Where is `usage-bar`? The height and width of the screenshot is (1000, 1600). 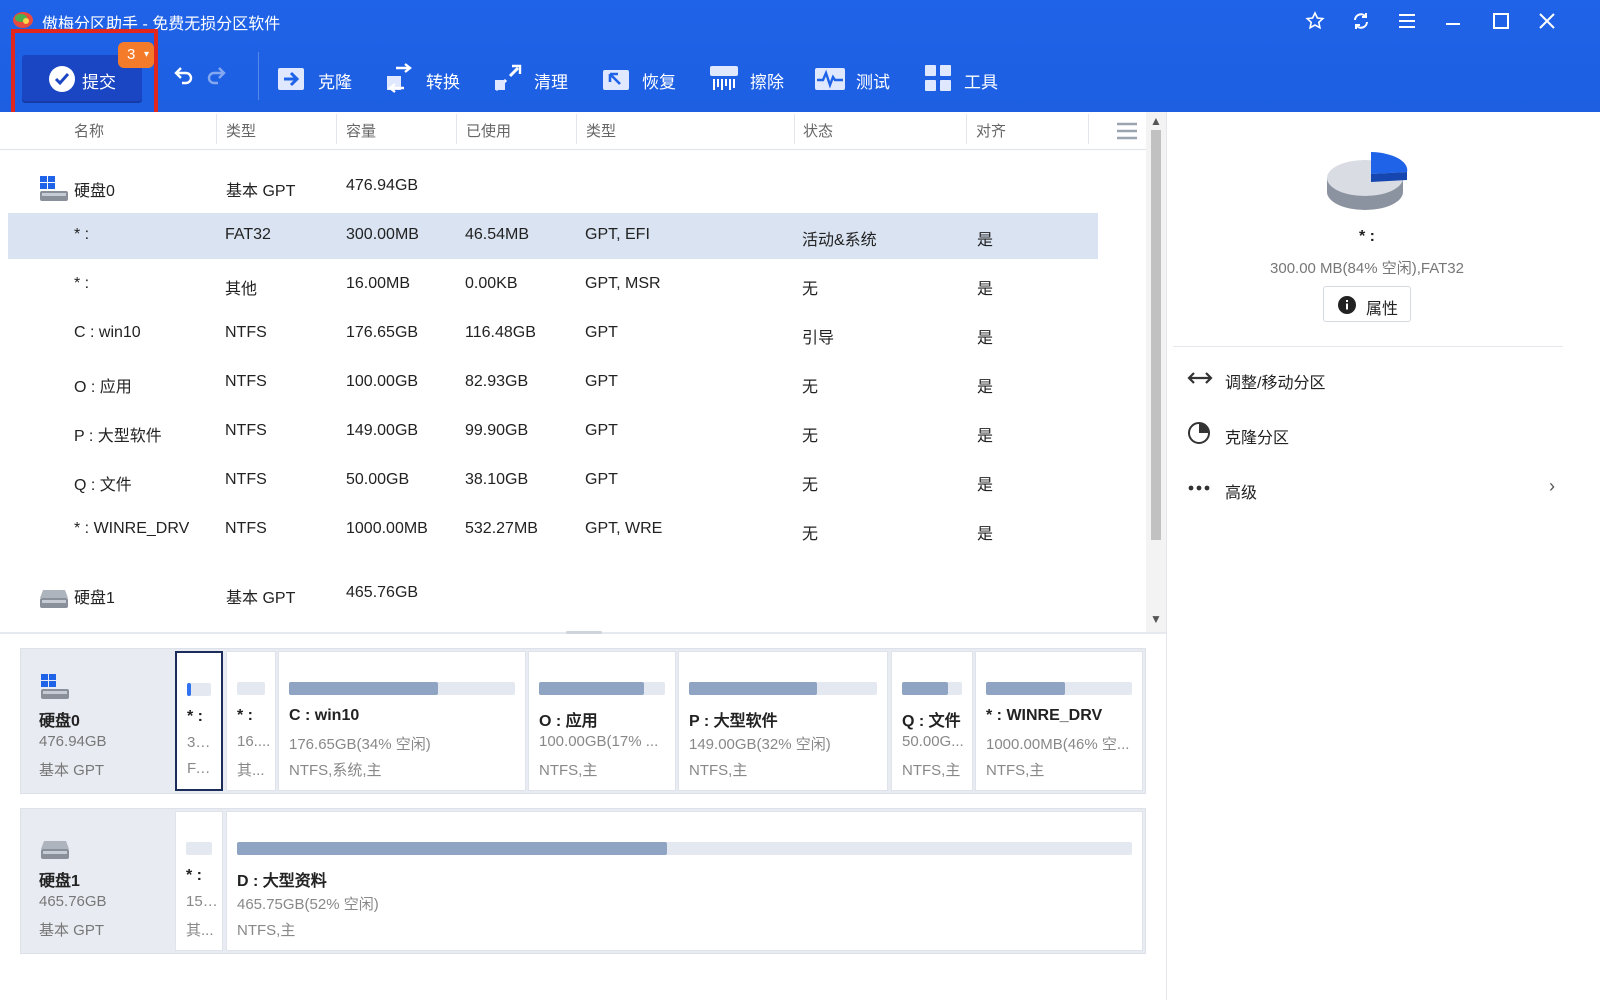 usage-bar is located at coordinates (402, 688).